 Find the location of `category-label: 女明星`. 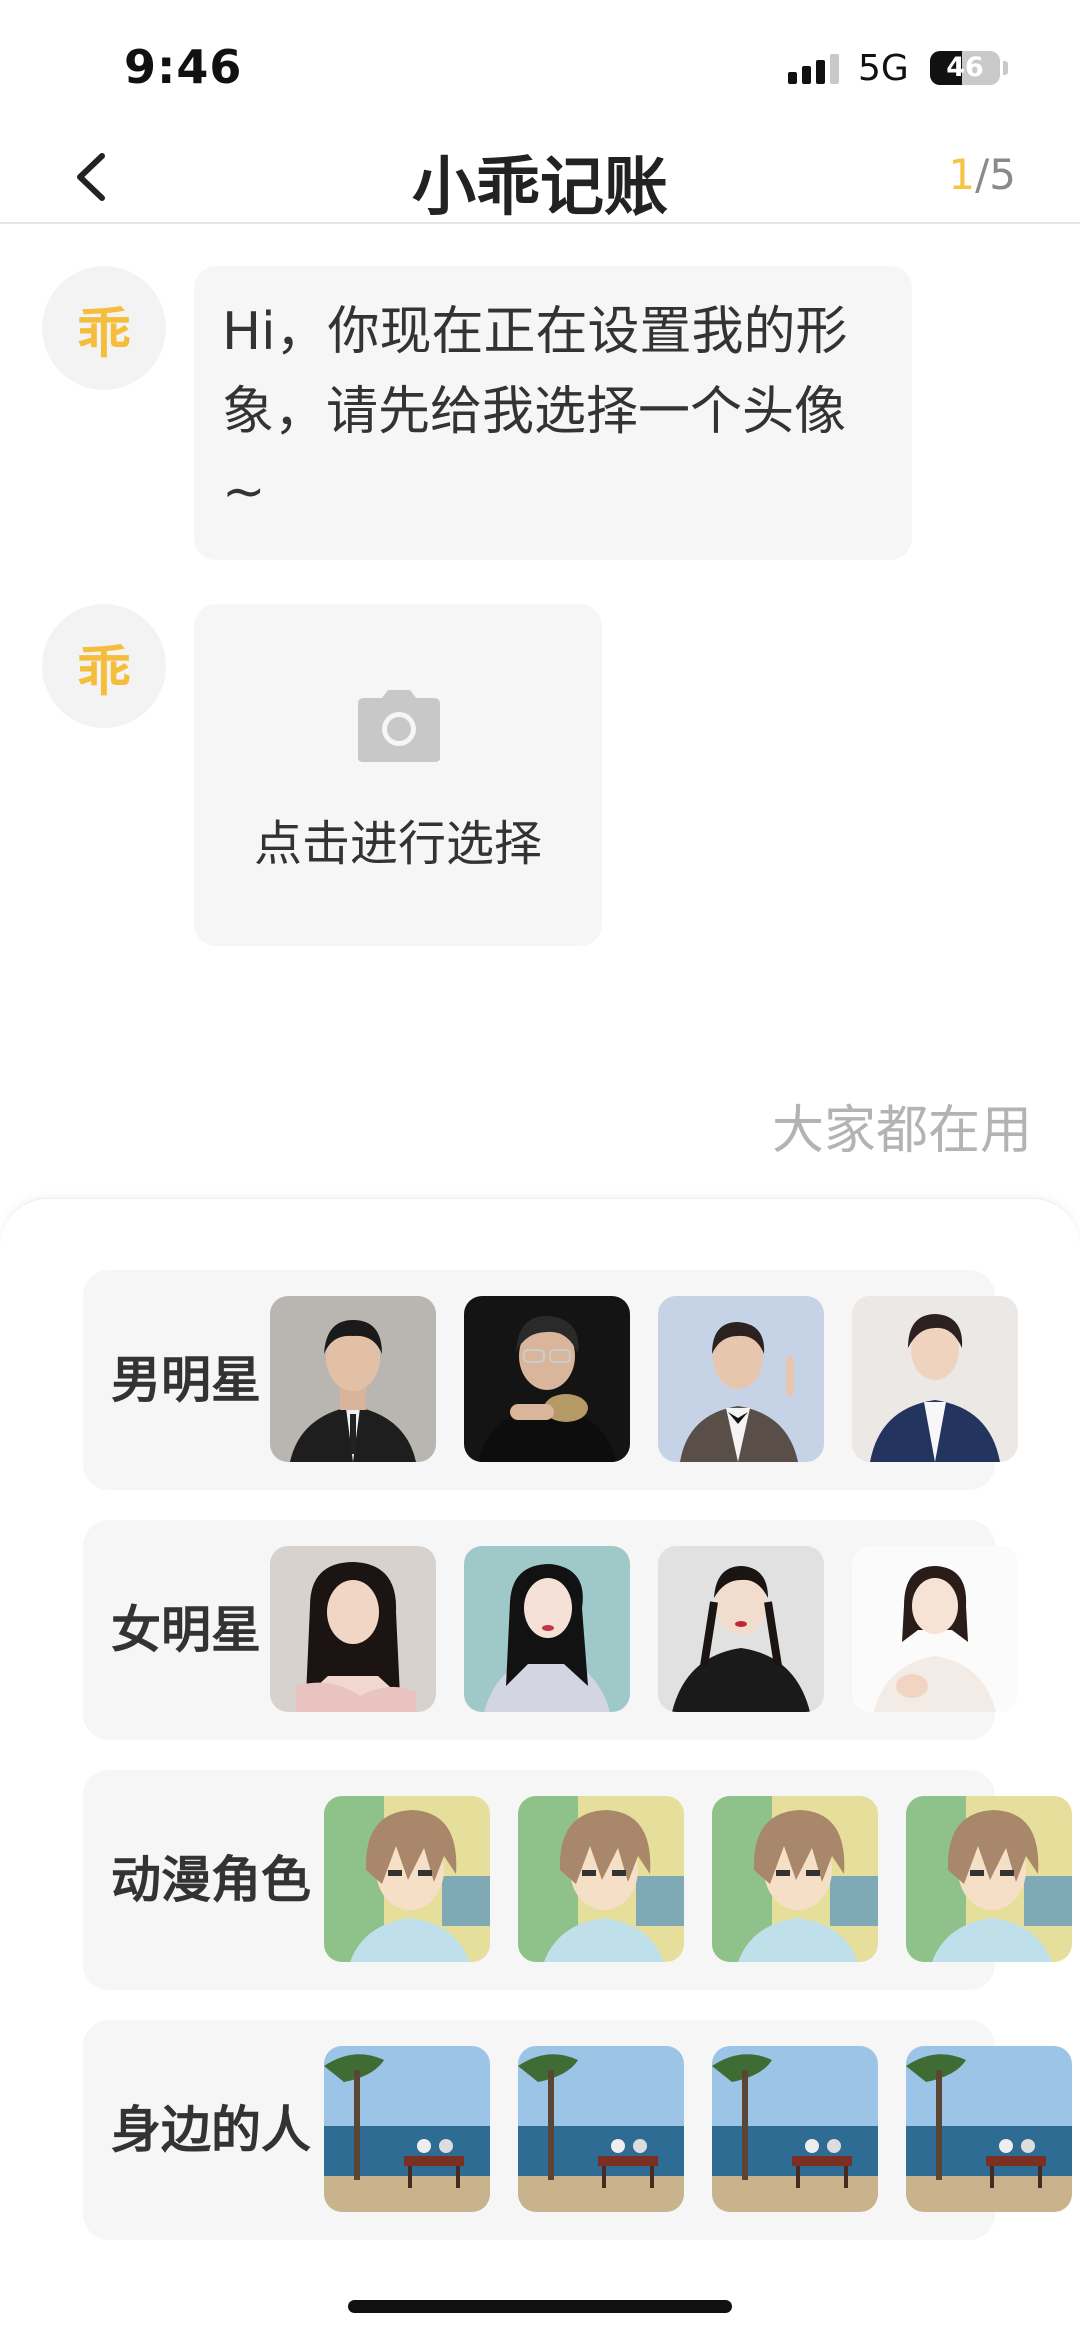

category-label: 女明星 is located at coordinates (186, 1630).